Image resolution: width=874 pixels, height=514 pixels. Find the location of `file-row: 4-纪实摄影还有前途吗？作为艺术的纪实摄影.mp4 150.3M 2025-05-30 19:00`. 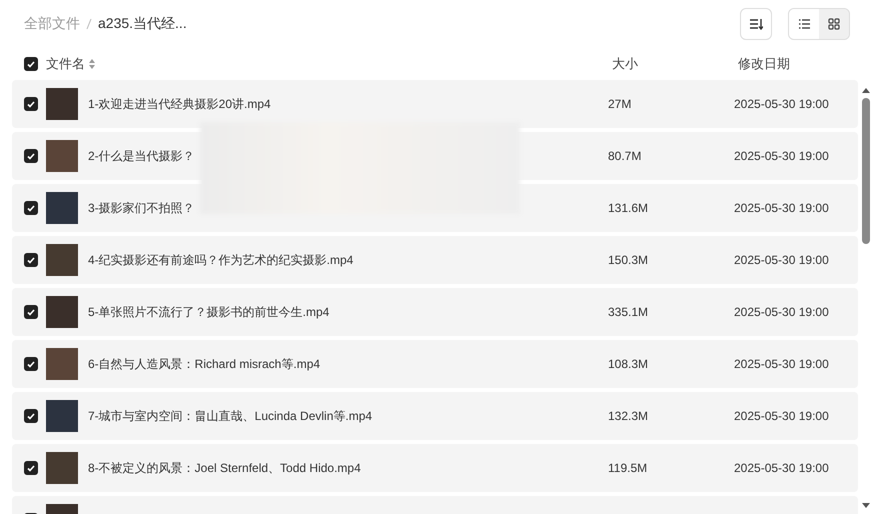

file-row: 4-纪实摄影还有前途吗？作为艺术的纪实摄影.mp4 150.3M 2025-05-30 19:00 is located at coordinates (435, 260).